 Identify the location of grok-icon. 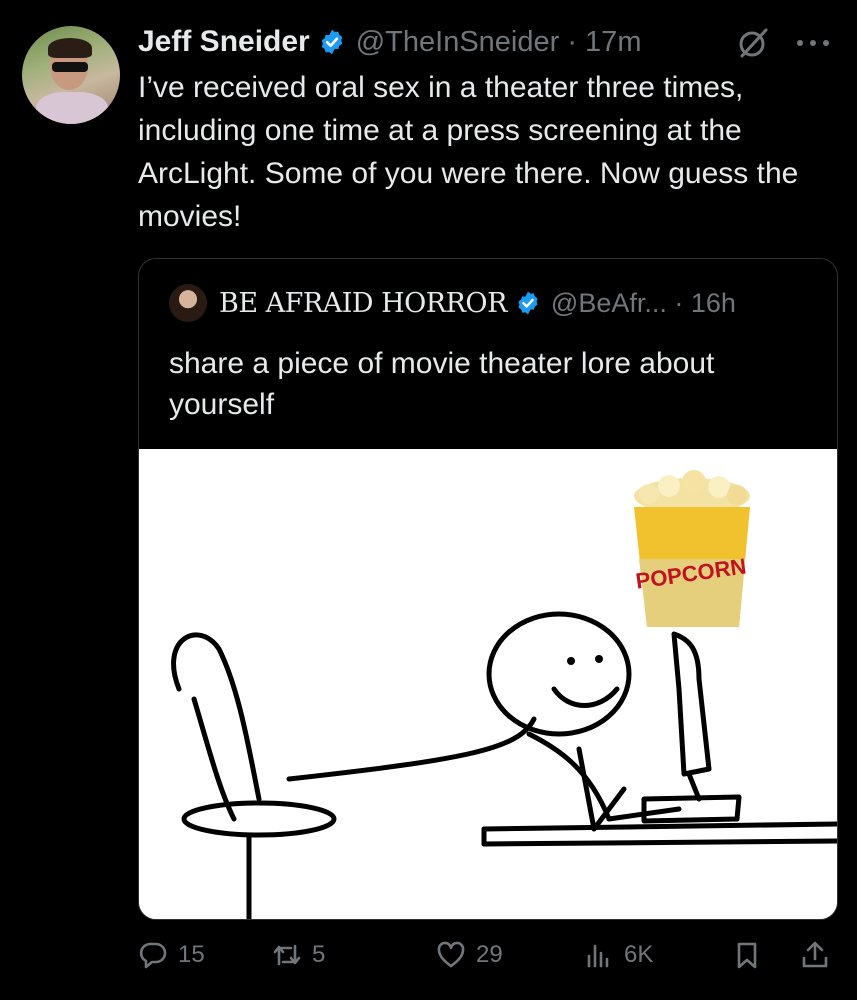
(753, 43).